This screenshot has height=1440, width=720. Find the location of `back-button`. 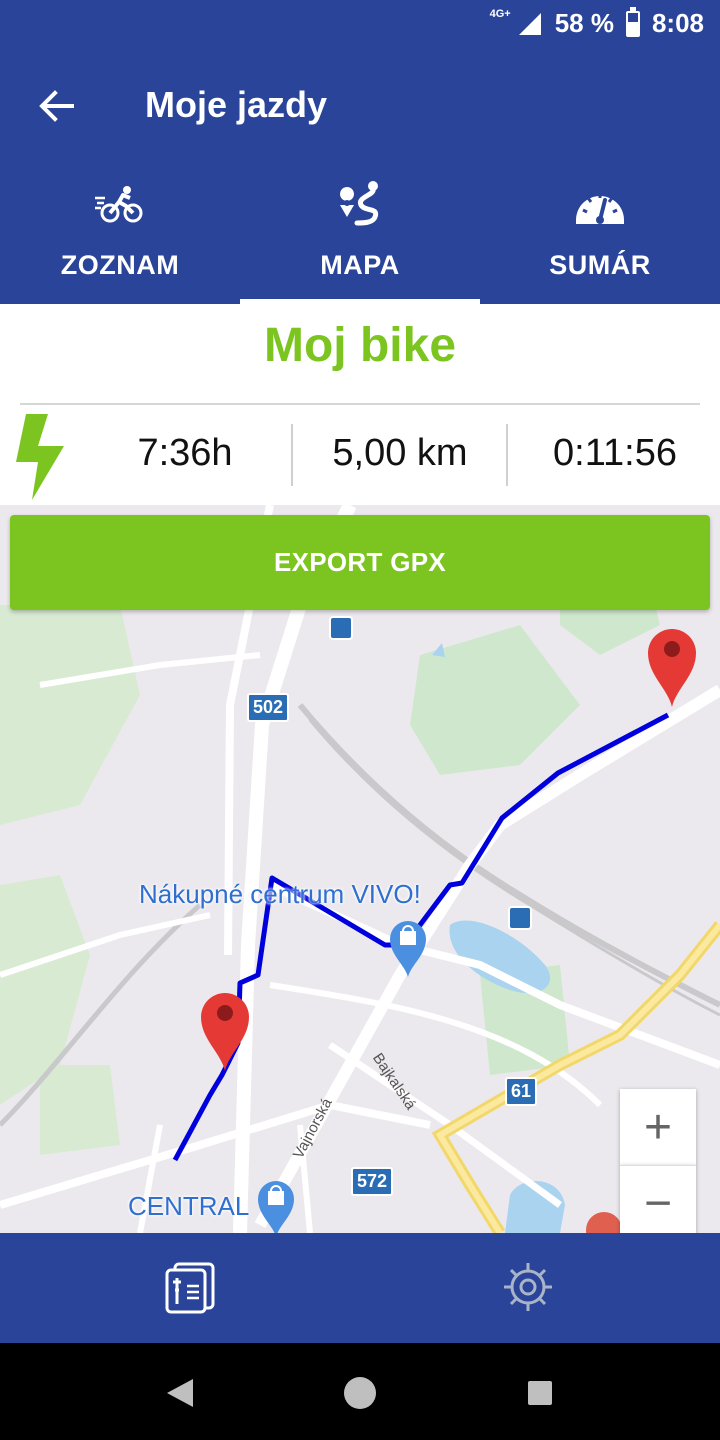

back-button is located at coordinates (56, 106).